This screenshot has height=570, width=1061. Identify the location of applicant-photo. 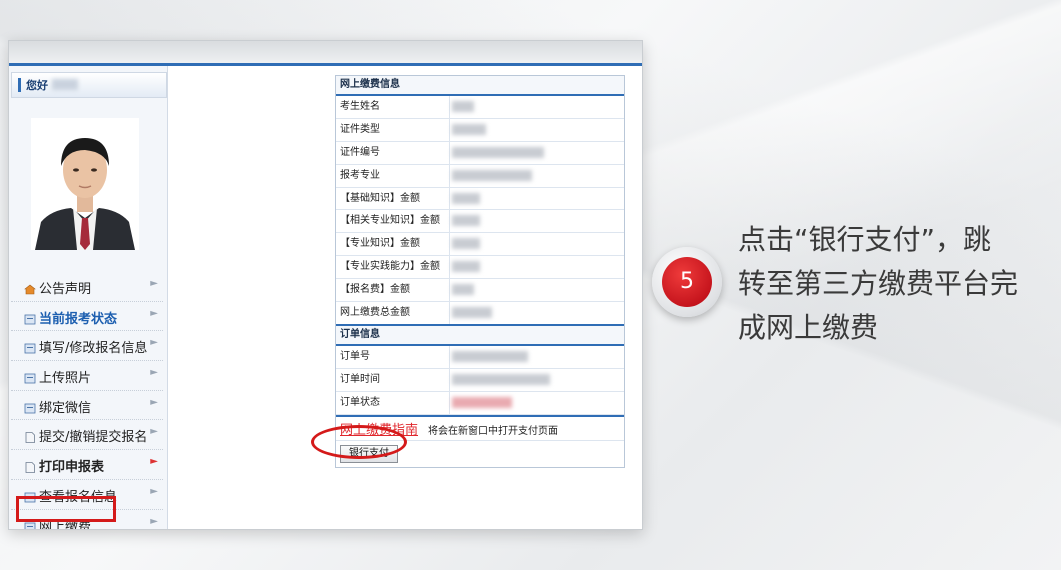
(85, 184).